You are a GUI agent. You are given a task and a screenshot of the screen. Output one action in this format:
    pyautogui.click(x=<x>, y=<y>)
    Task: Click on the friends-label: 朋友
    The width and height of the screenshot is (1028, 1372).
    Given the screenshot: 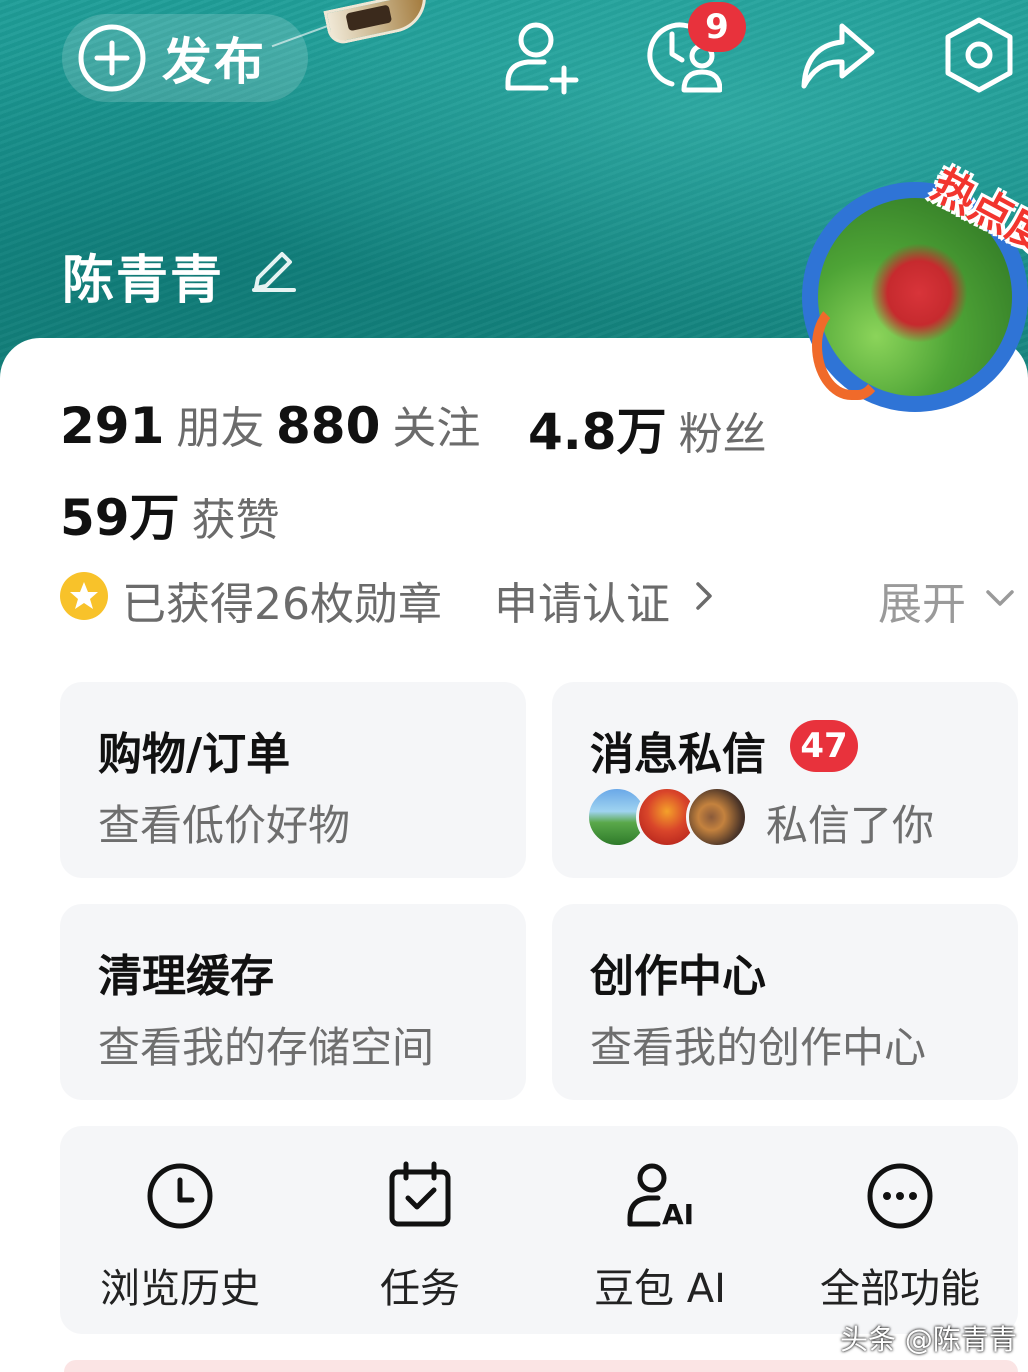 What is the action you would take?
    pyautogui.click(x=220, y=428)
    